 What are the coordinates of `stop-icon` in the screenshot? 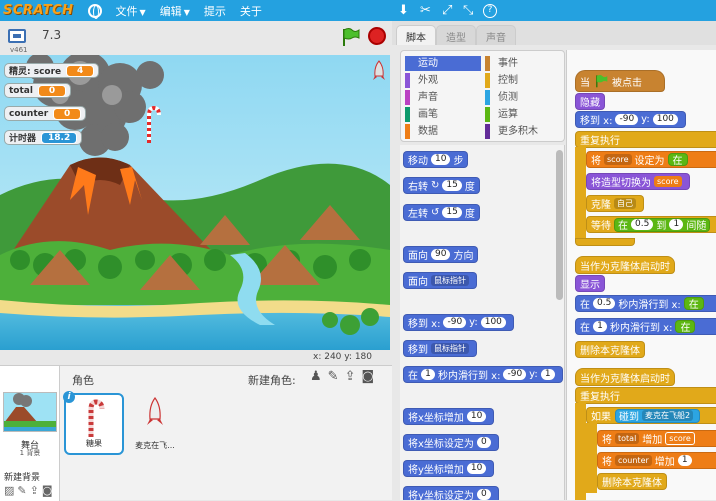 It's located at (377, 36).